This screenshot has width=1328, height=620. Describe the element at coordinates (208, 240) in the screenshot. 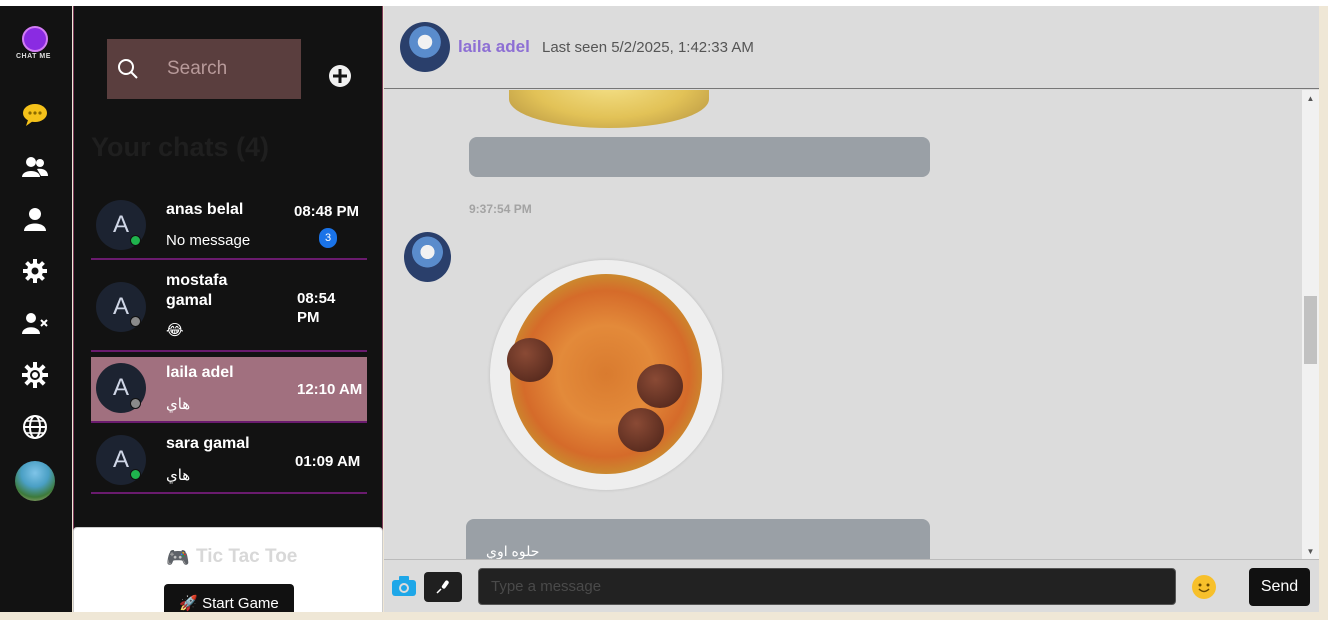

I see `chat-last-message: No message` at that location.